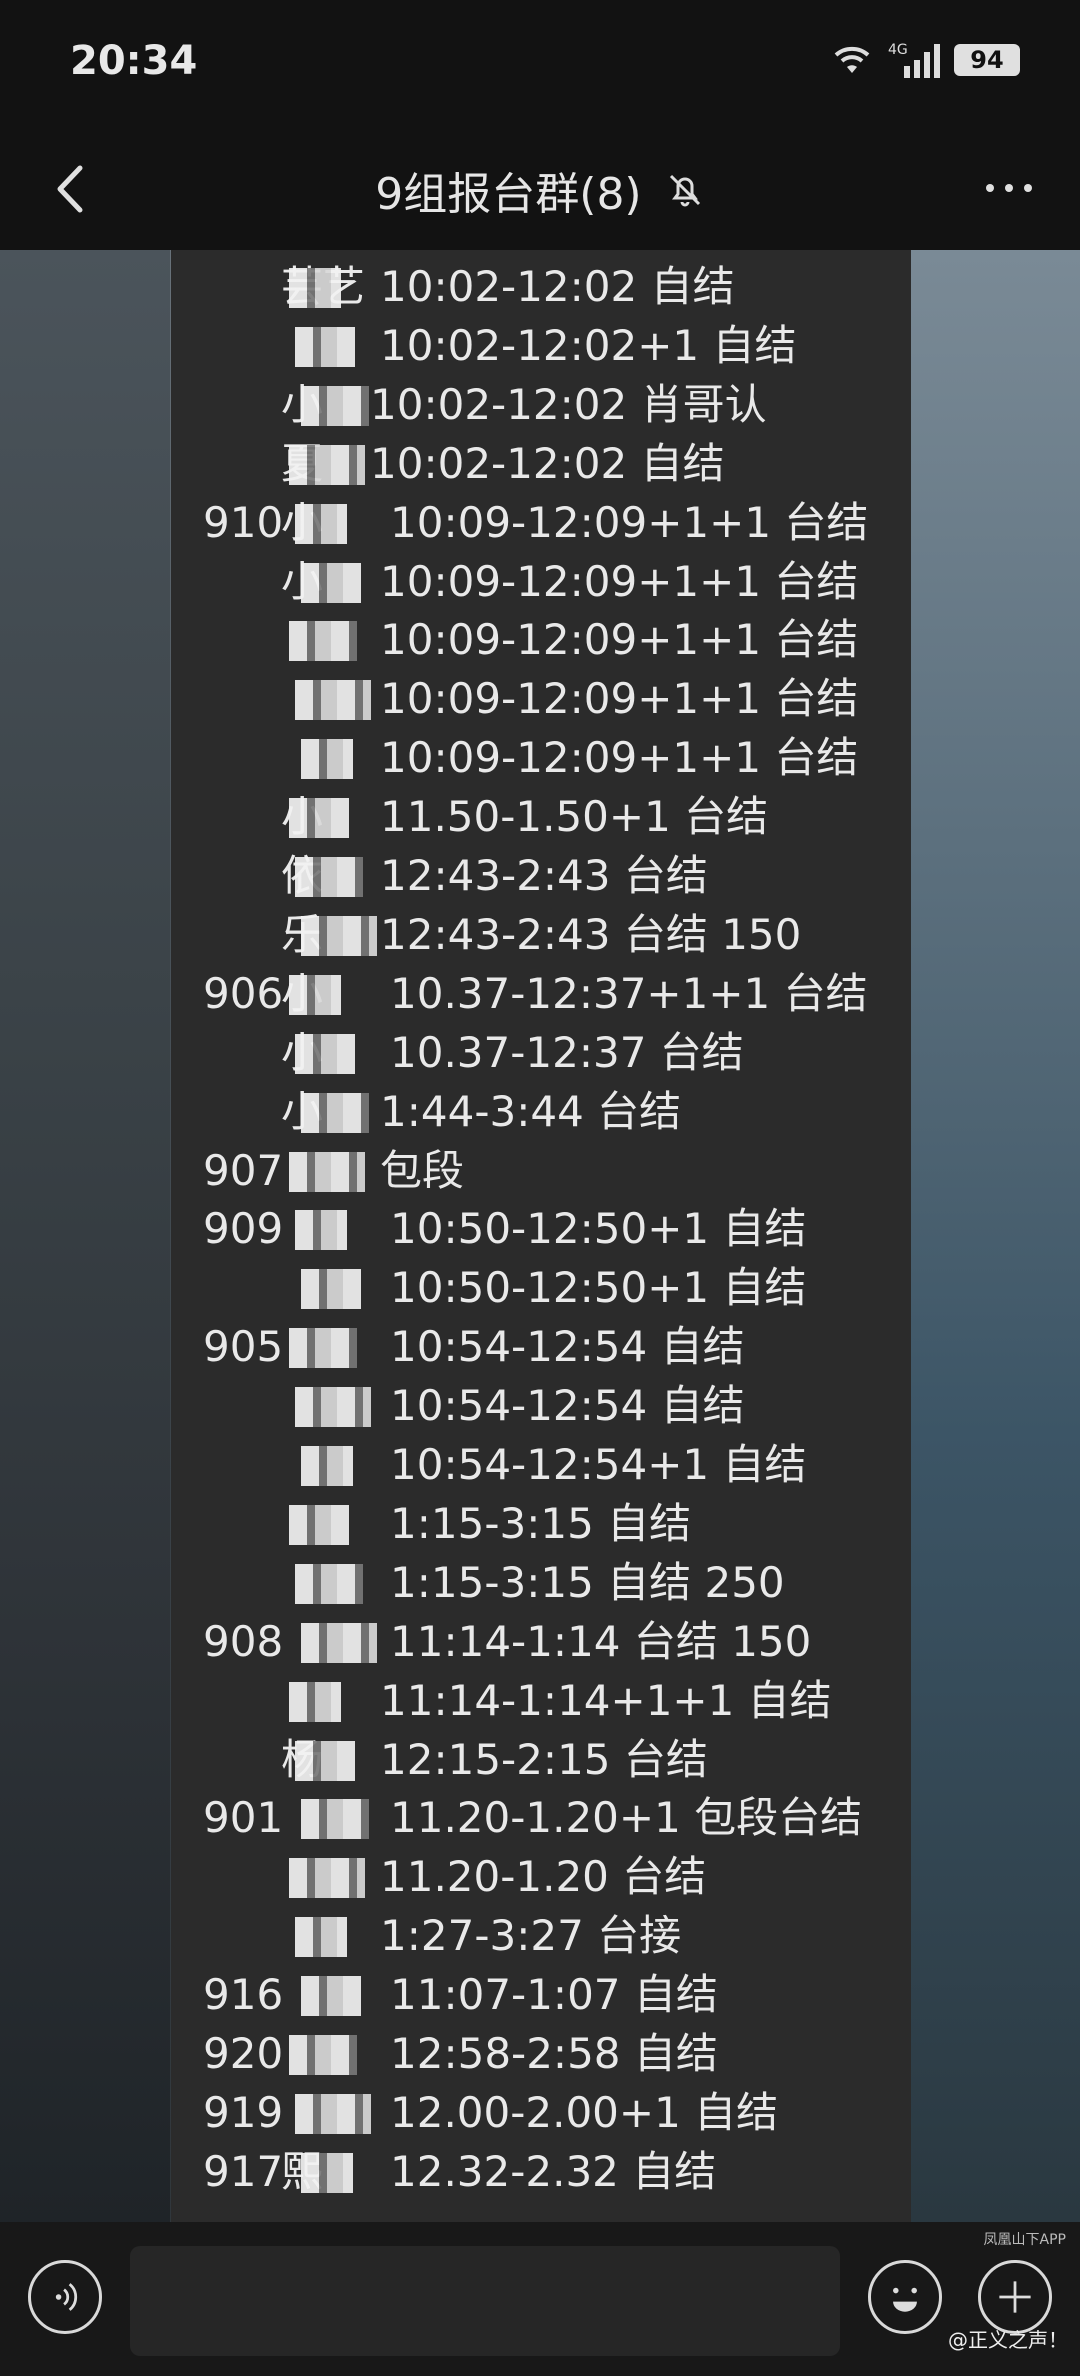 Image resolution: width=1080 pixels, height=2376 pixels. I want to click on message-line: 1:15-3:15 自结 250, so click(541, 1583).